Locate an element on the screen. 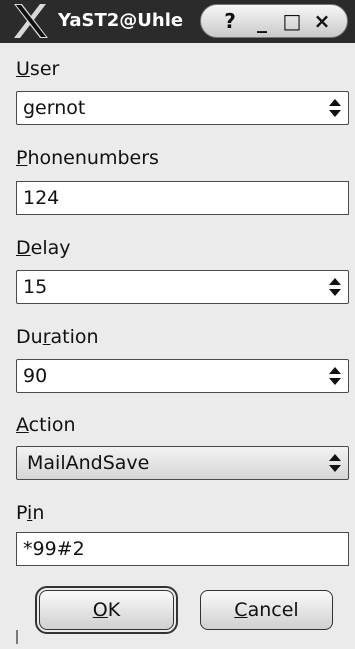 This screenshot has width=355, height=649. duration-label: Duration is located at coordinates (57, 337).